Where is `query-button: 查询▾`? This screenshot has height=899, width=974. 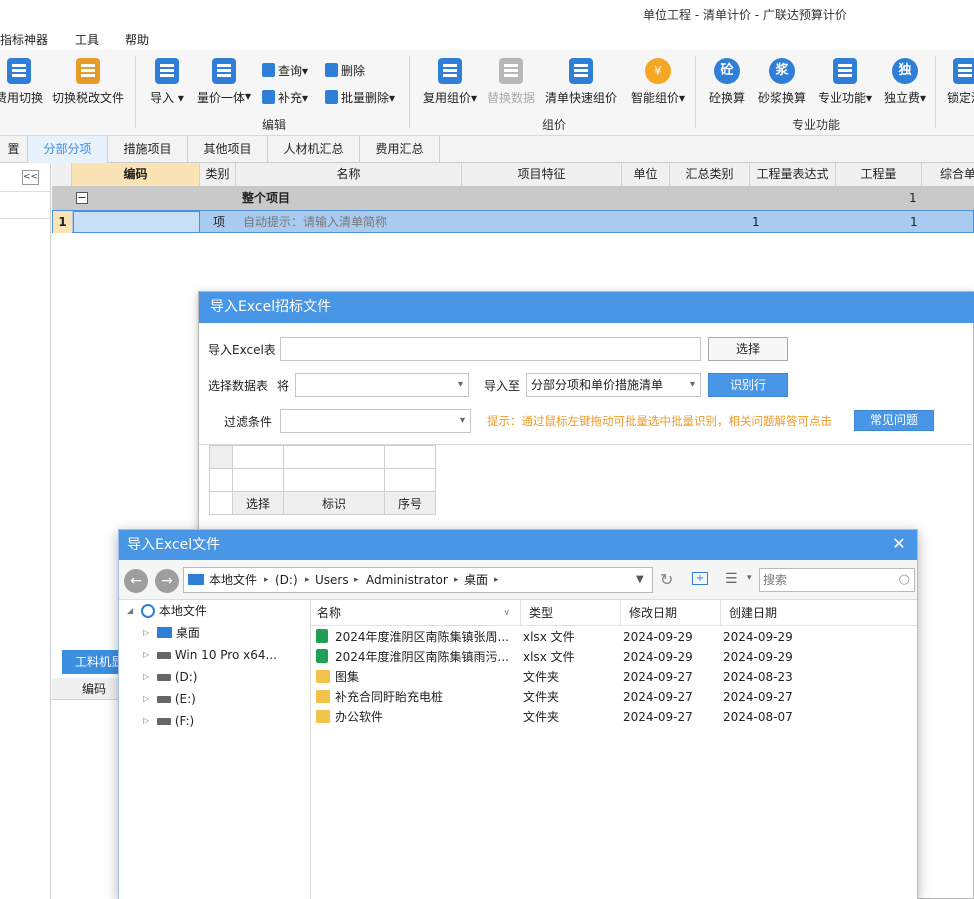 query-button: 查询▾ is located at coordinates (285, 70).